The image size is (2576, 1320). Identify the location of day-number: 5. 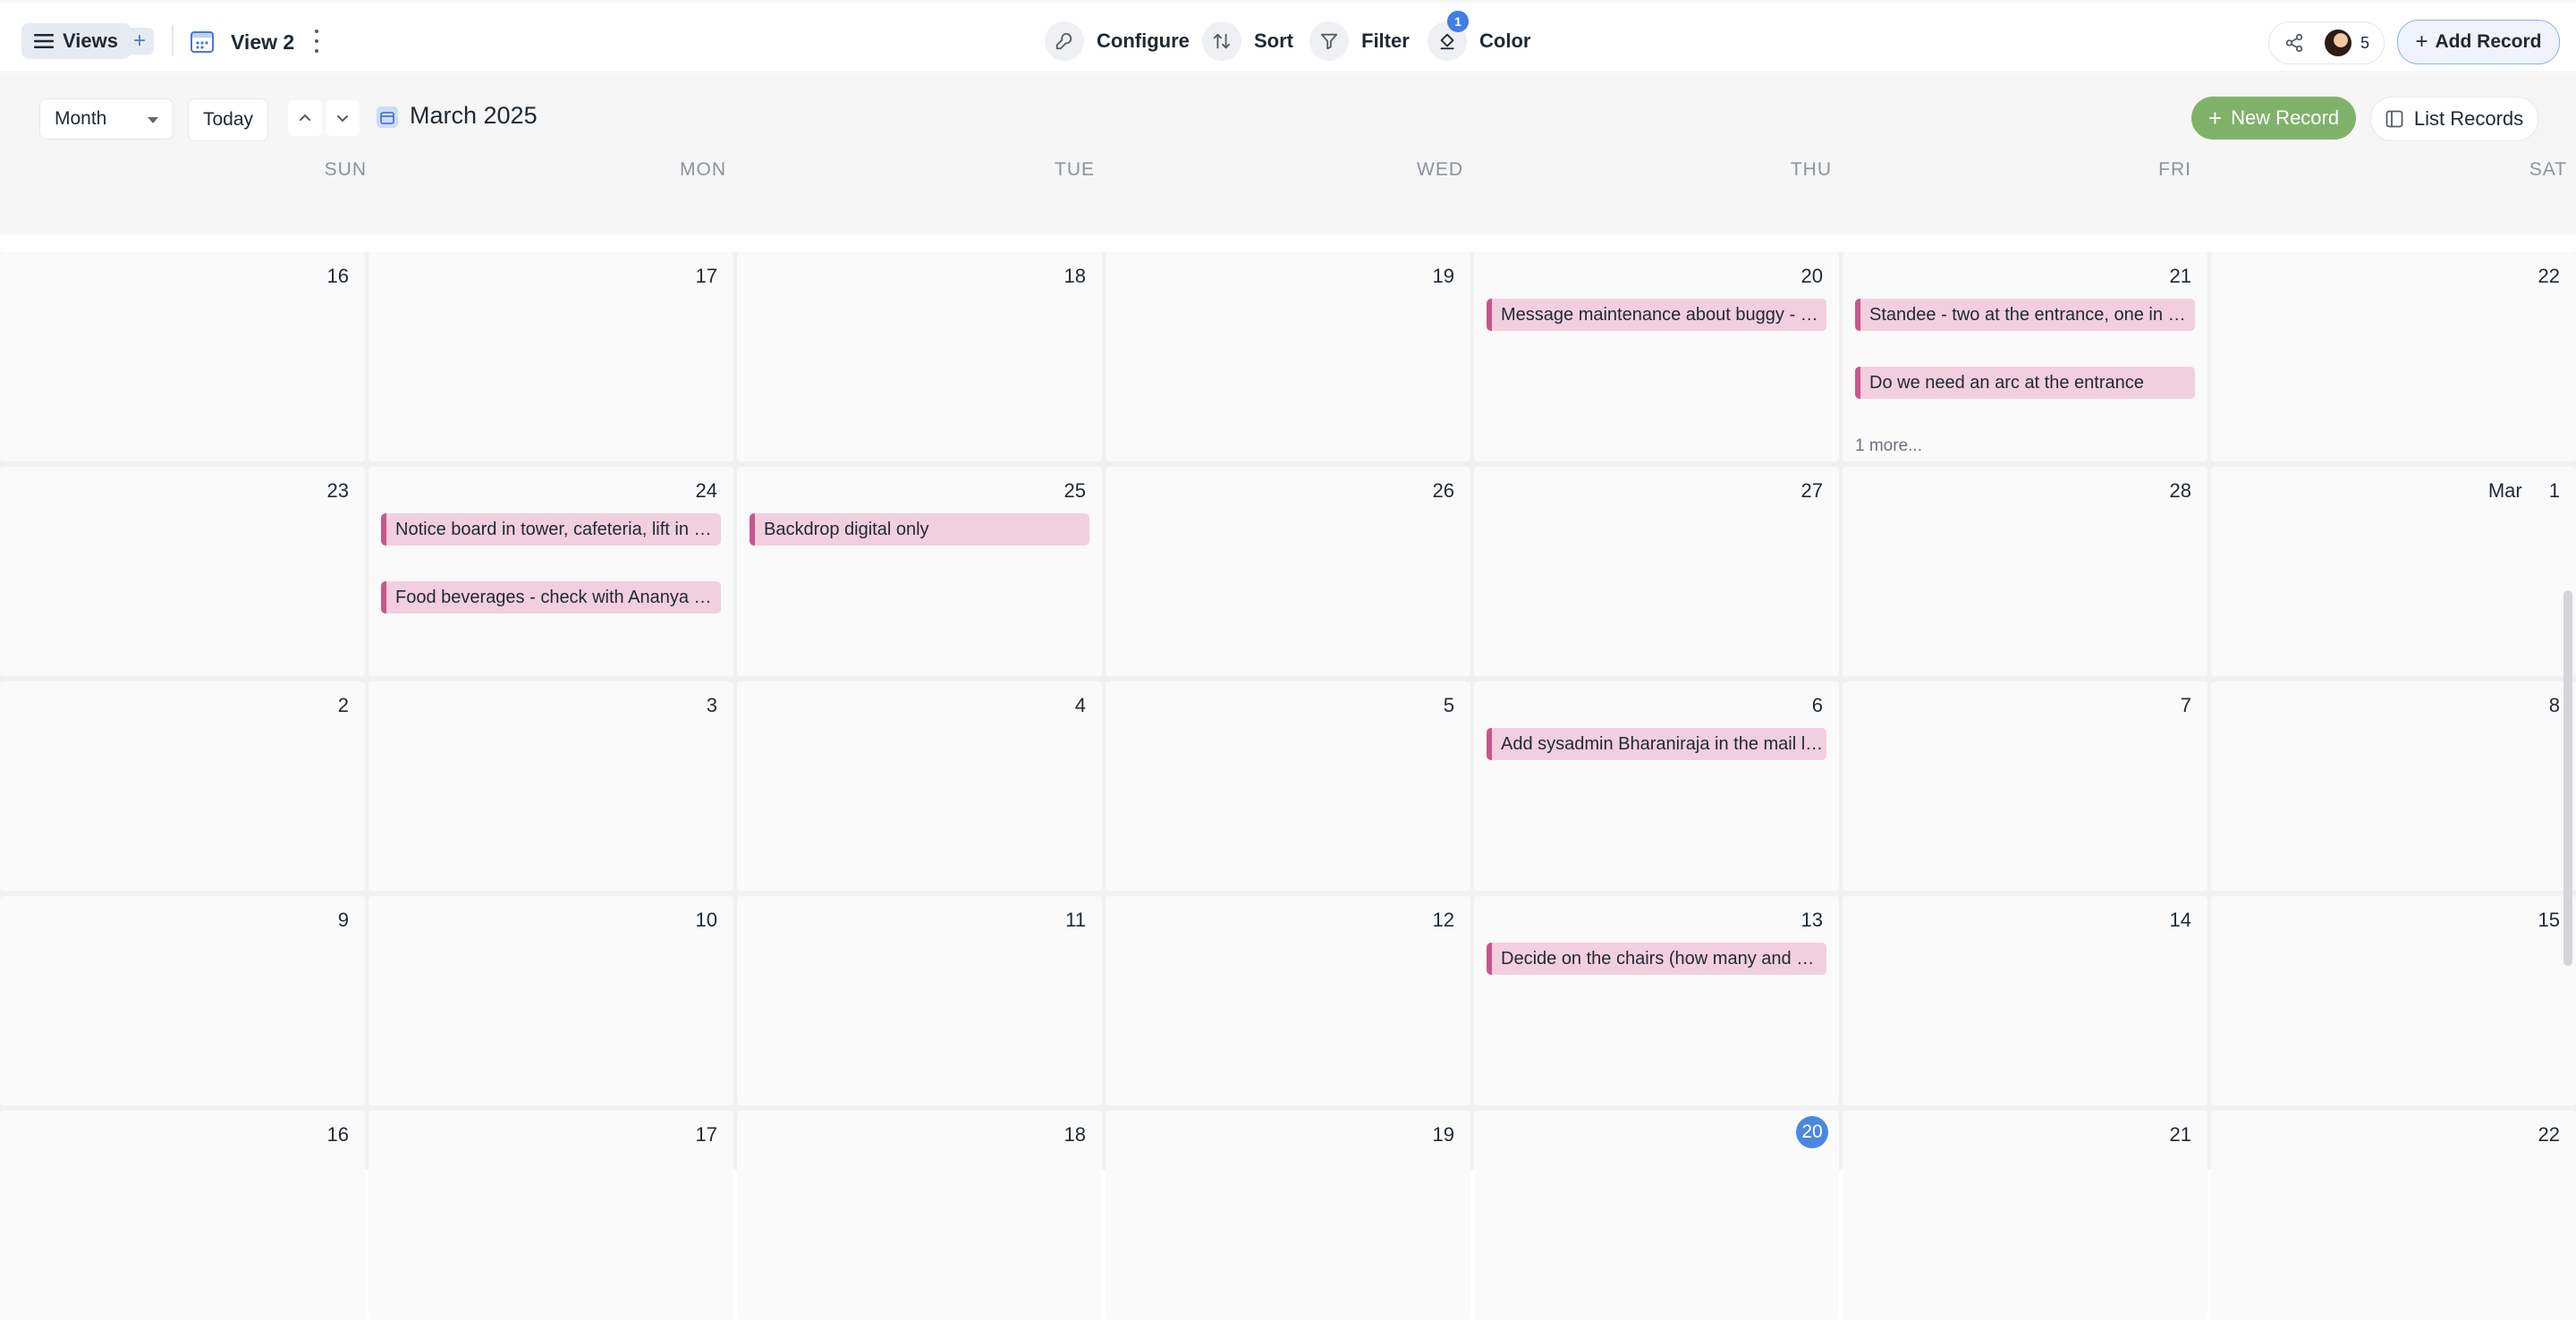
(1448, 705).